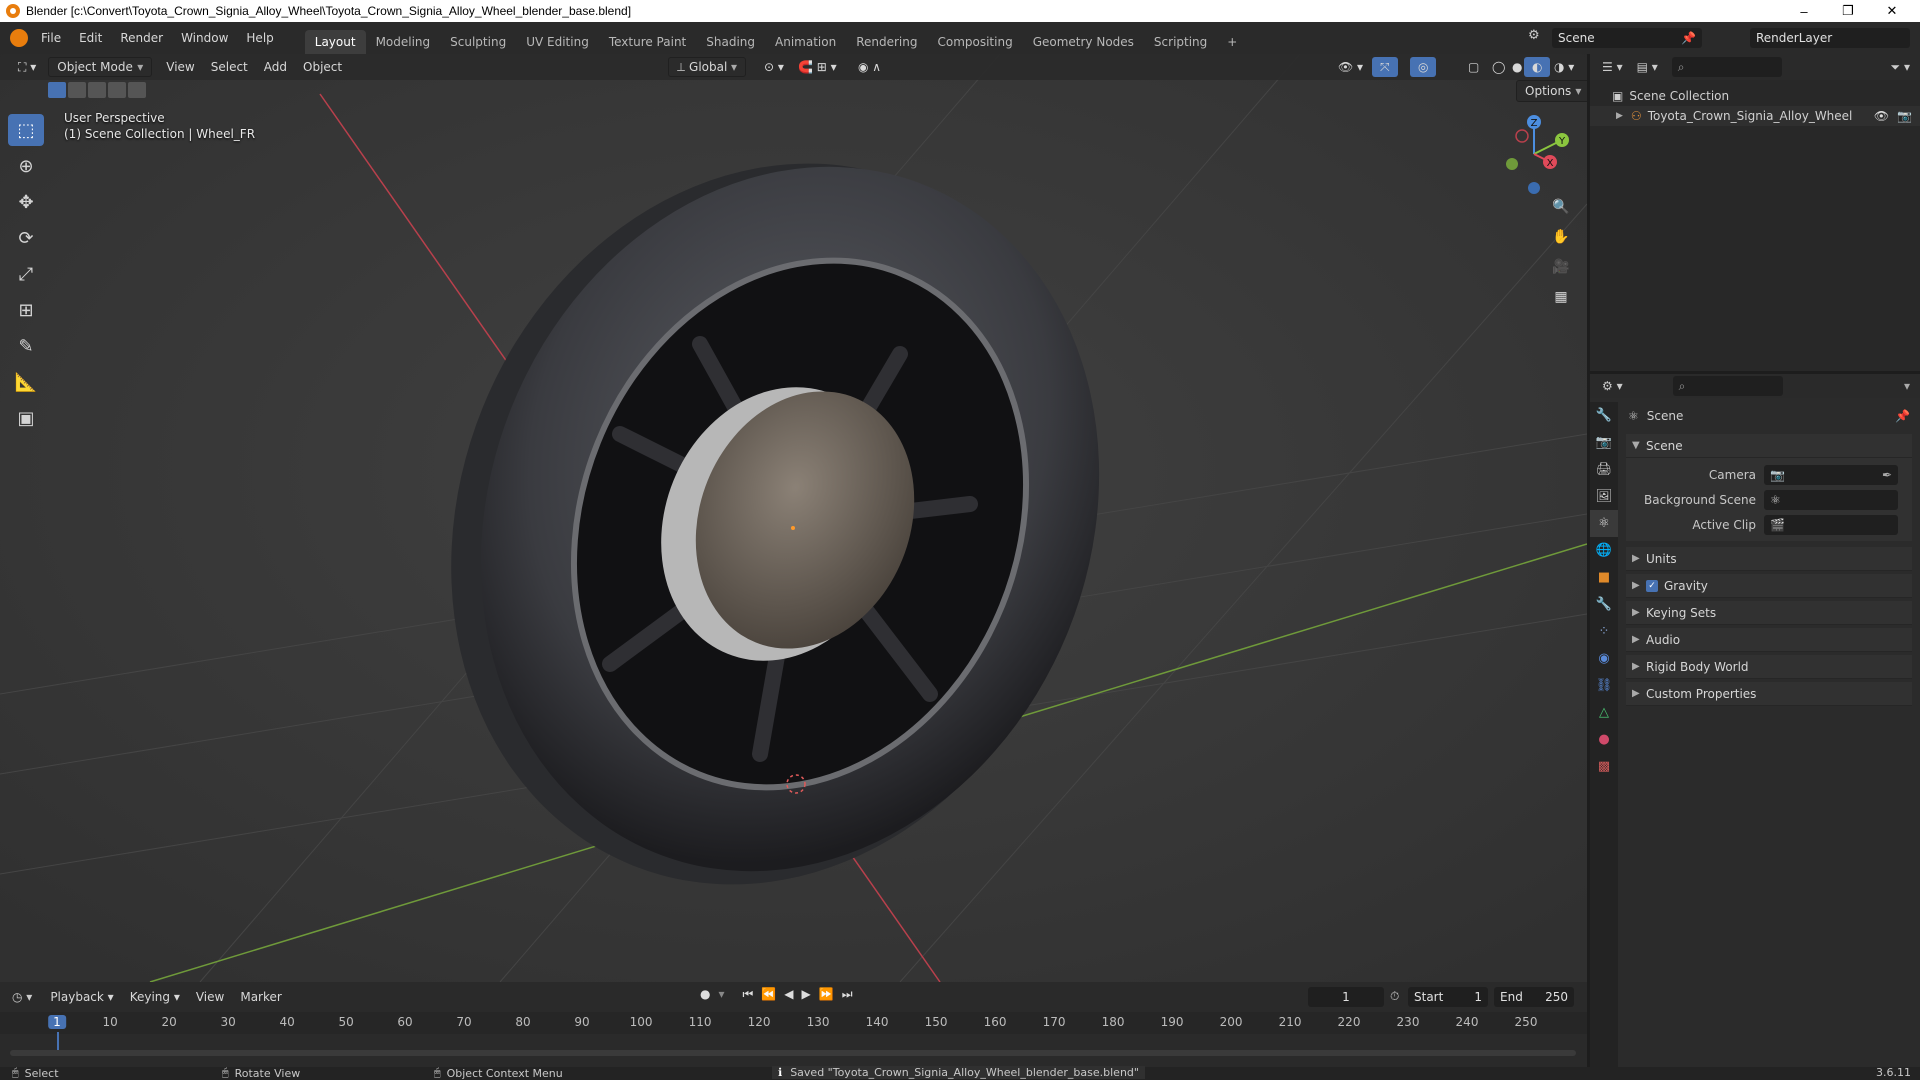  I want to click on current-frame-field: 1, so click(1346, 997).